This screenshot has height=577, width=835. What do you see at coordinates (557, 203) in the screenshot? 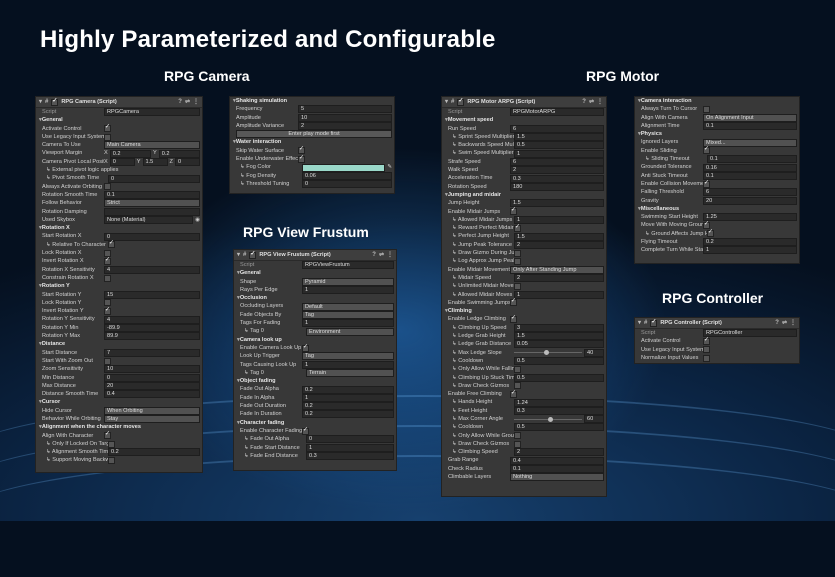
I see `number-field: 1.5` at bounding box center [557, 203].